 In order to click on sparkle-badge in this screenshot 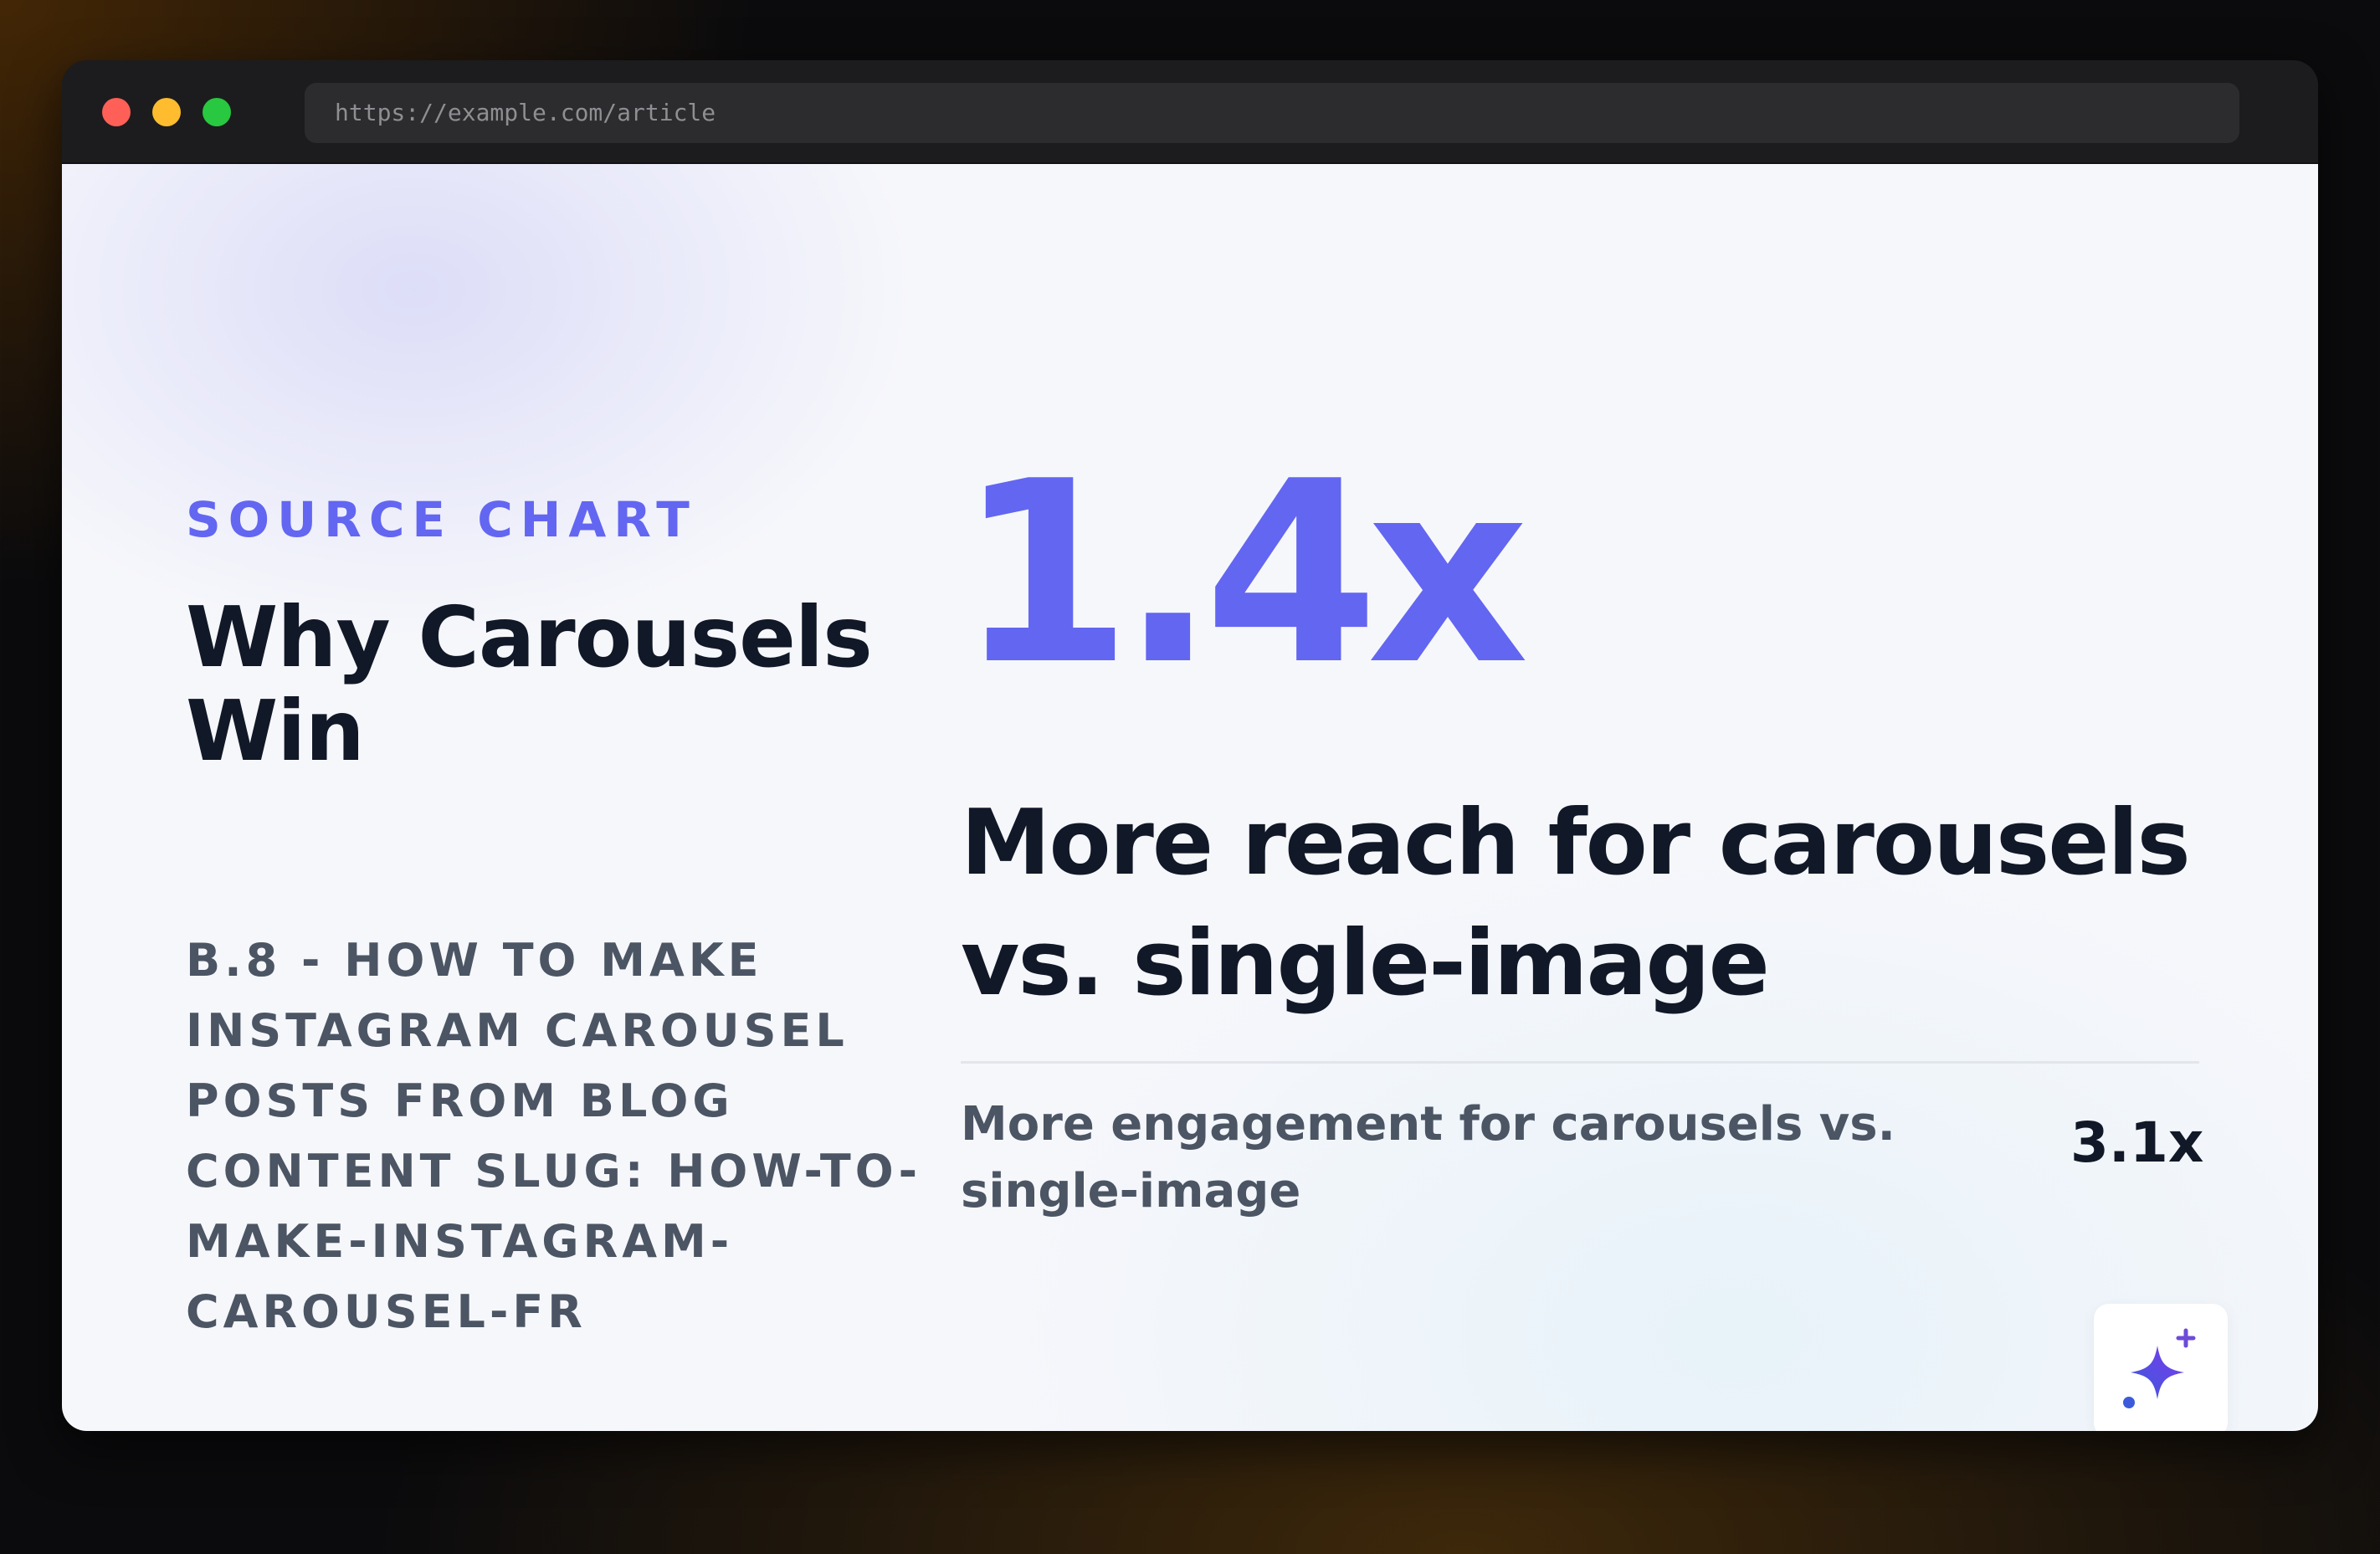, I will do `click(2161, 1367)`.